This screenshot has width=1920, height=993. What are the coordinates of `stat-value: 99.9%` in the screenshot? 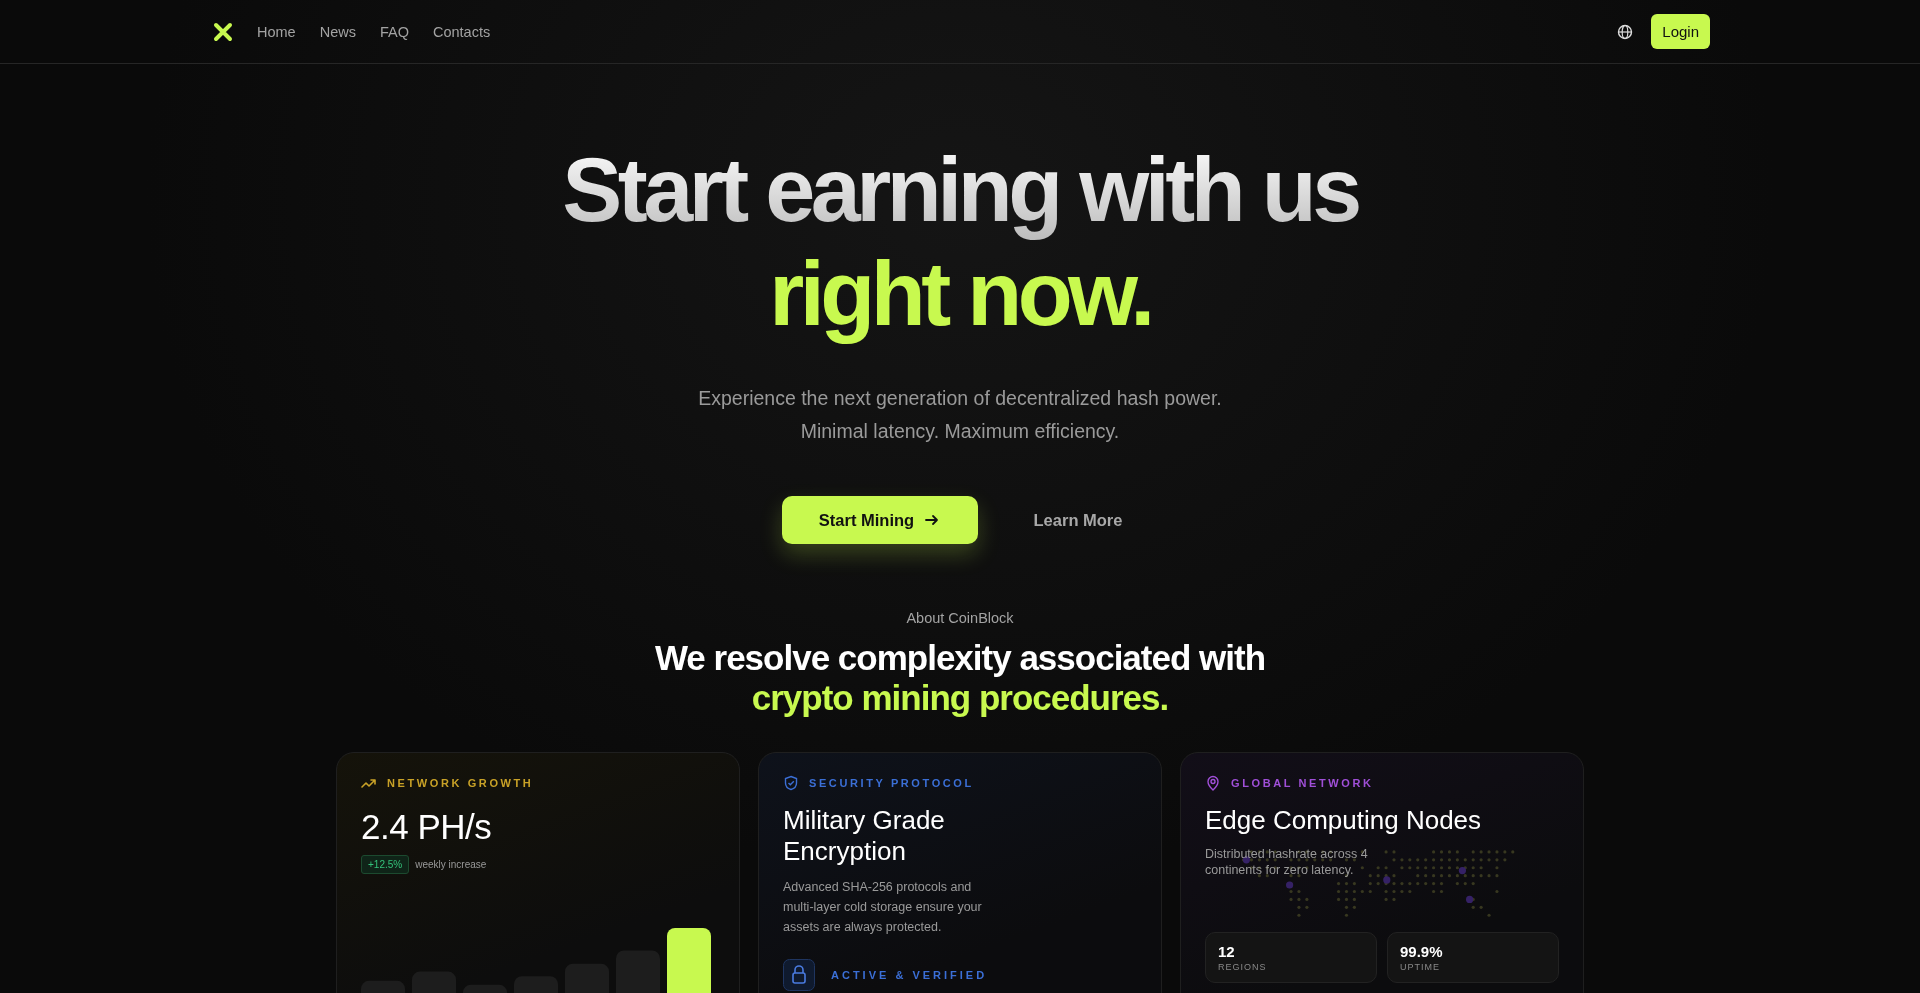 It's located at (1422, 951).